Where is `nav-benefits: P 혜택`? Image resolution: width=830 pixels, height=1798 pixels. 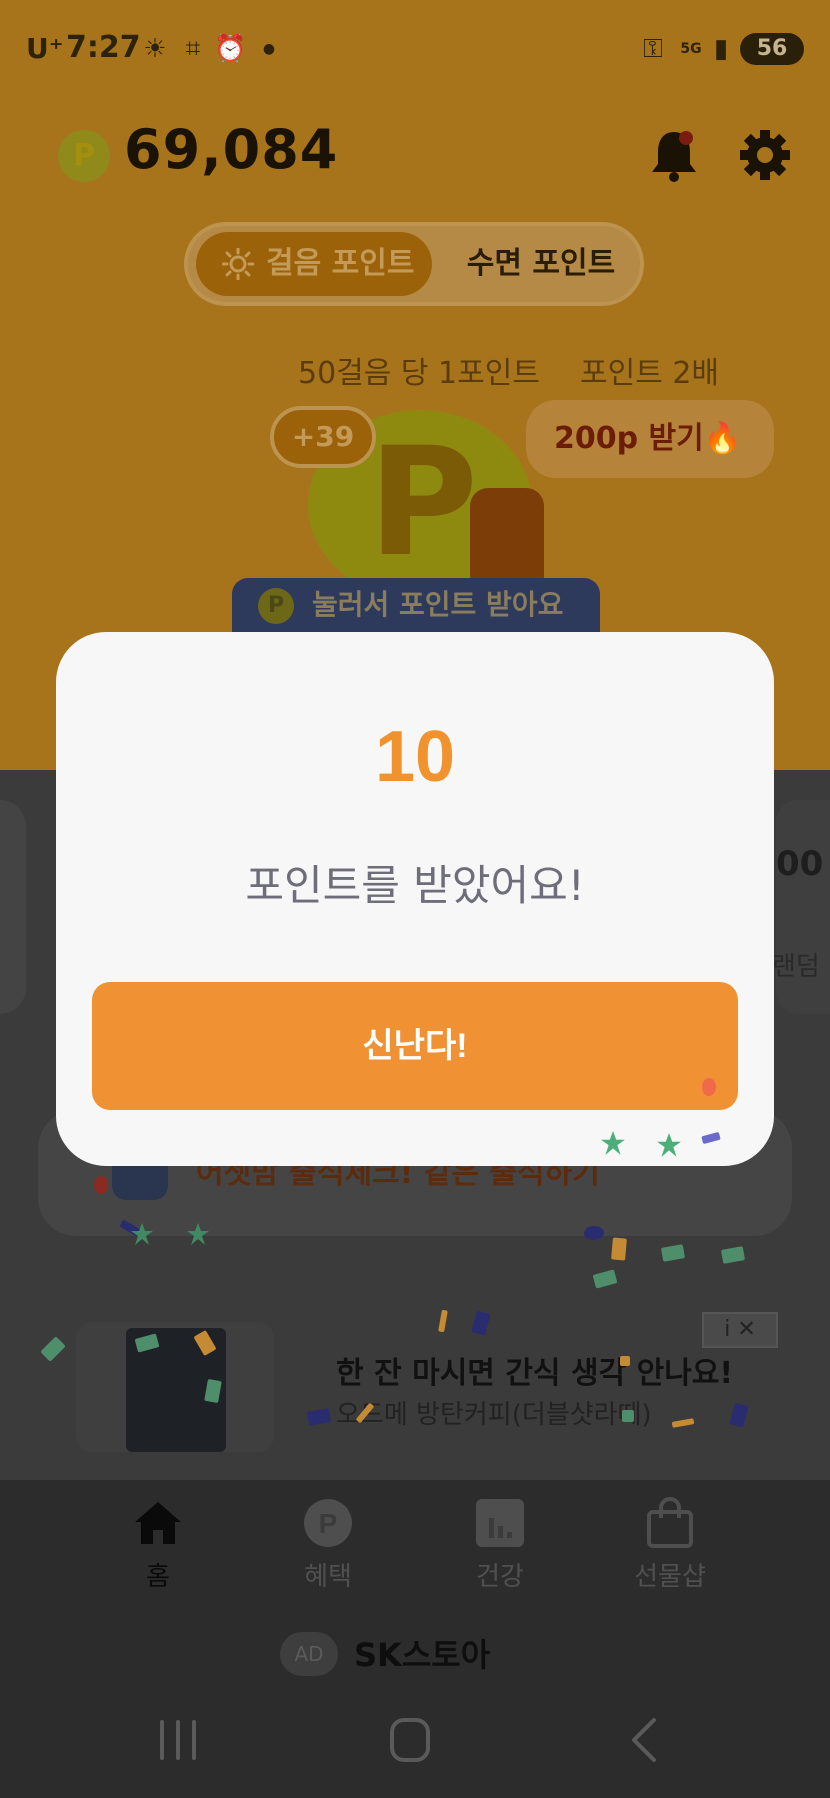 nav-benefits: P 혜택 is located at coordinates (328, 1546).